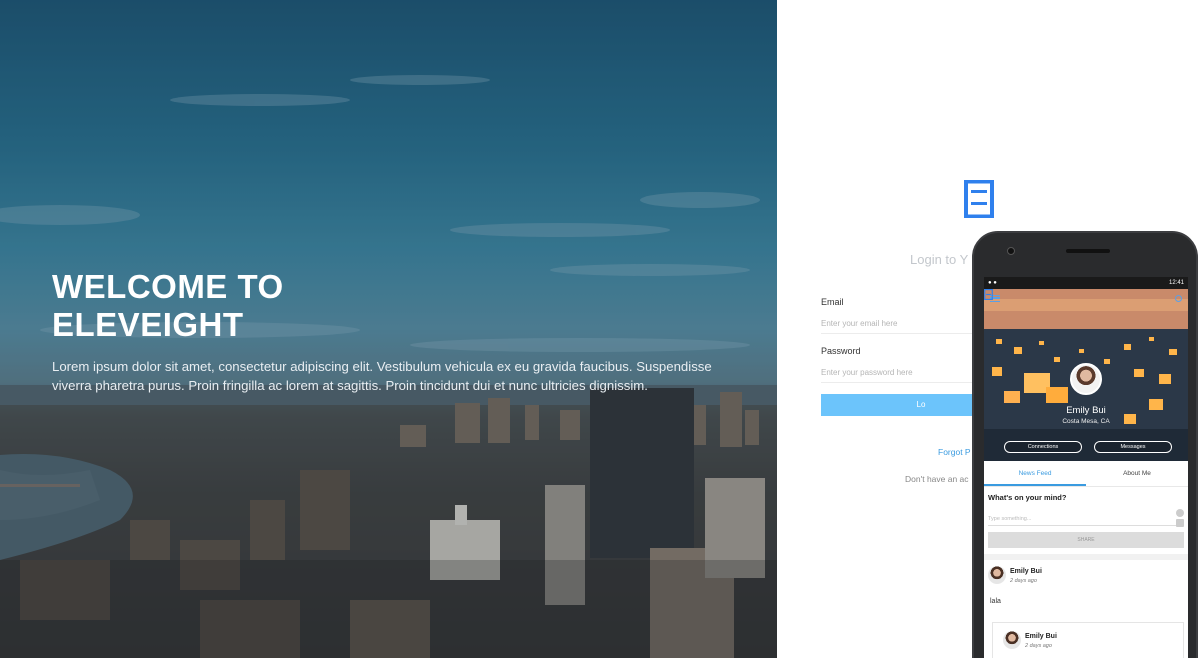  What do you see at coordinates (1133, 447) in the screenshot?
I see `messages-button: Messages` at bounding box center [1133, 447].